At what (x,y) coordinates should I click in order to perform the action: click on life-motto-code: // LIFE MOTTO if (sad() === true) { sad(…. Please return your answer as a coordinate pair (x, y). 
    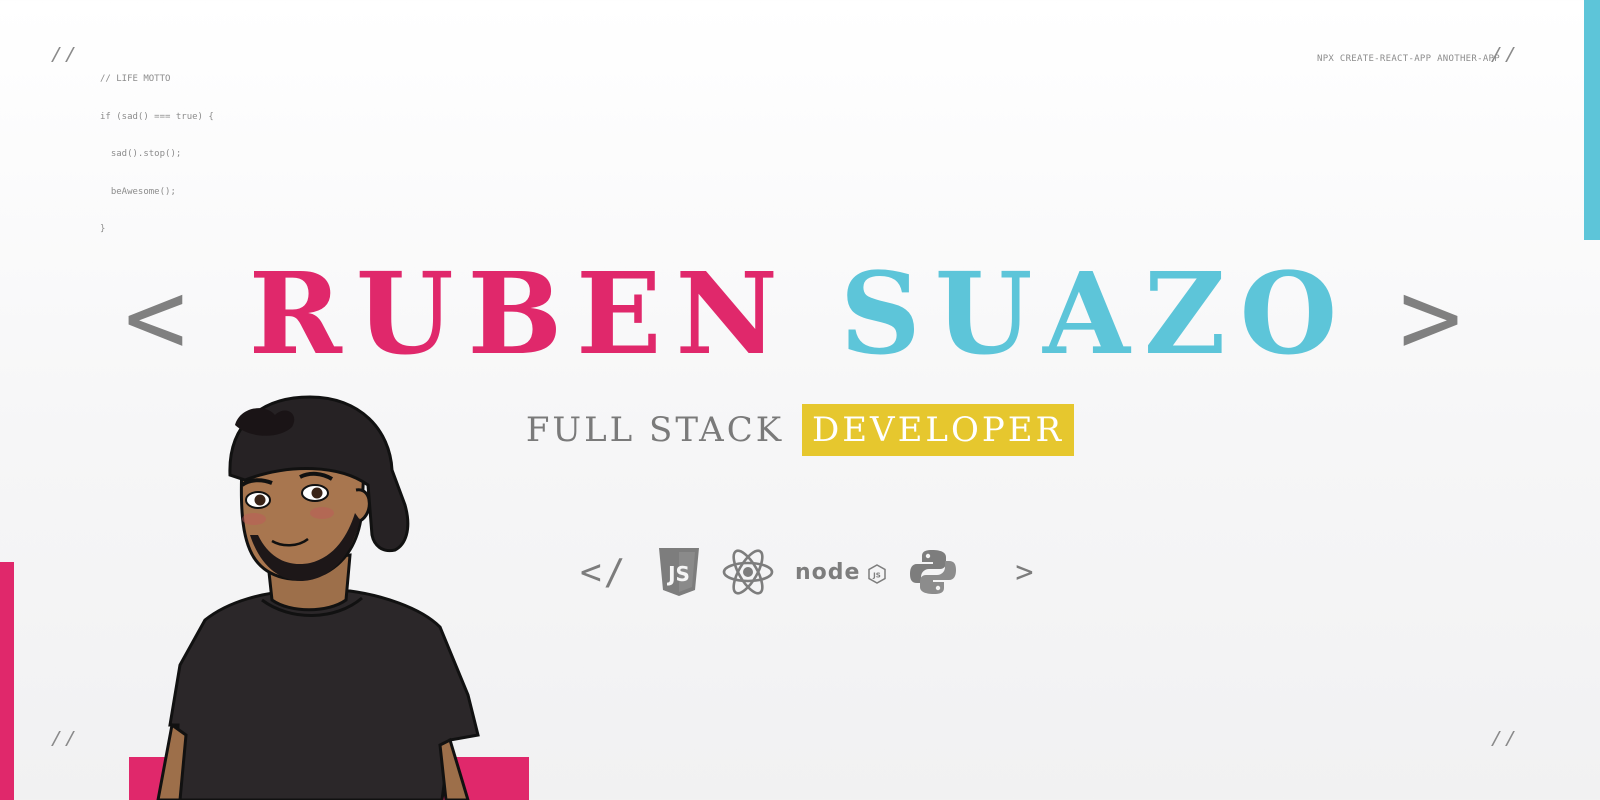
    Looking at the image, I should click on (157, 148).